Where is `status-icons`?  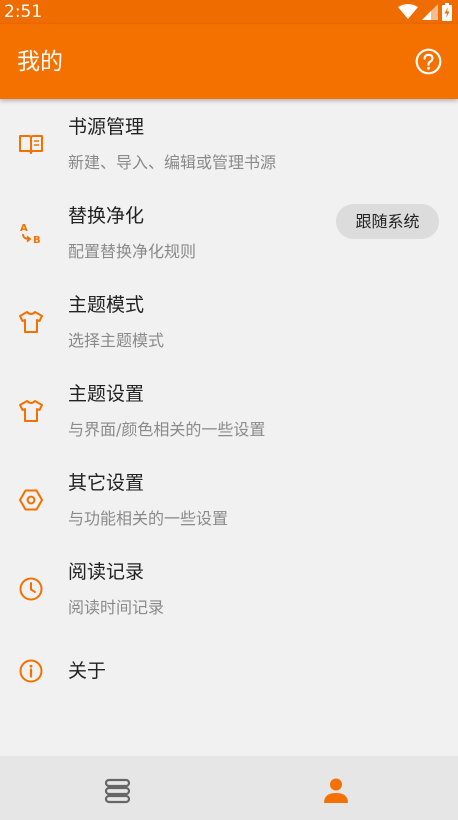
status-icons is located at coordinates (425, 12).